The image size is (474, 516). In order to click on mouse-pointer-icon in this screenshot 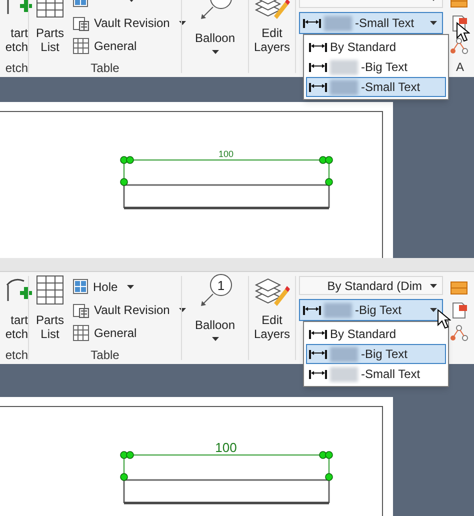, I will do `click(463, 32)`.